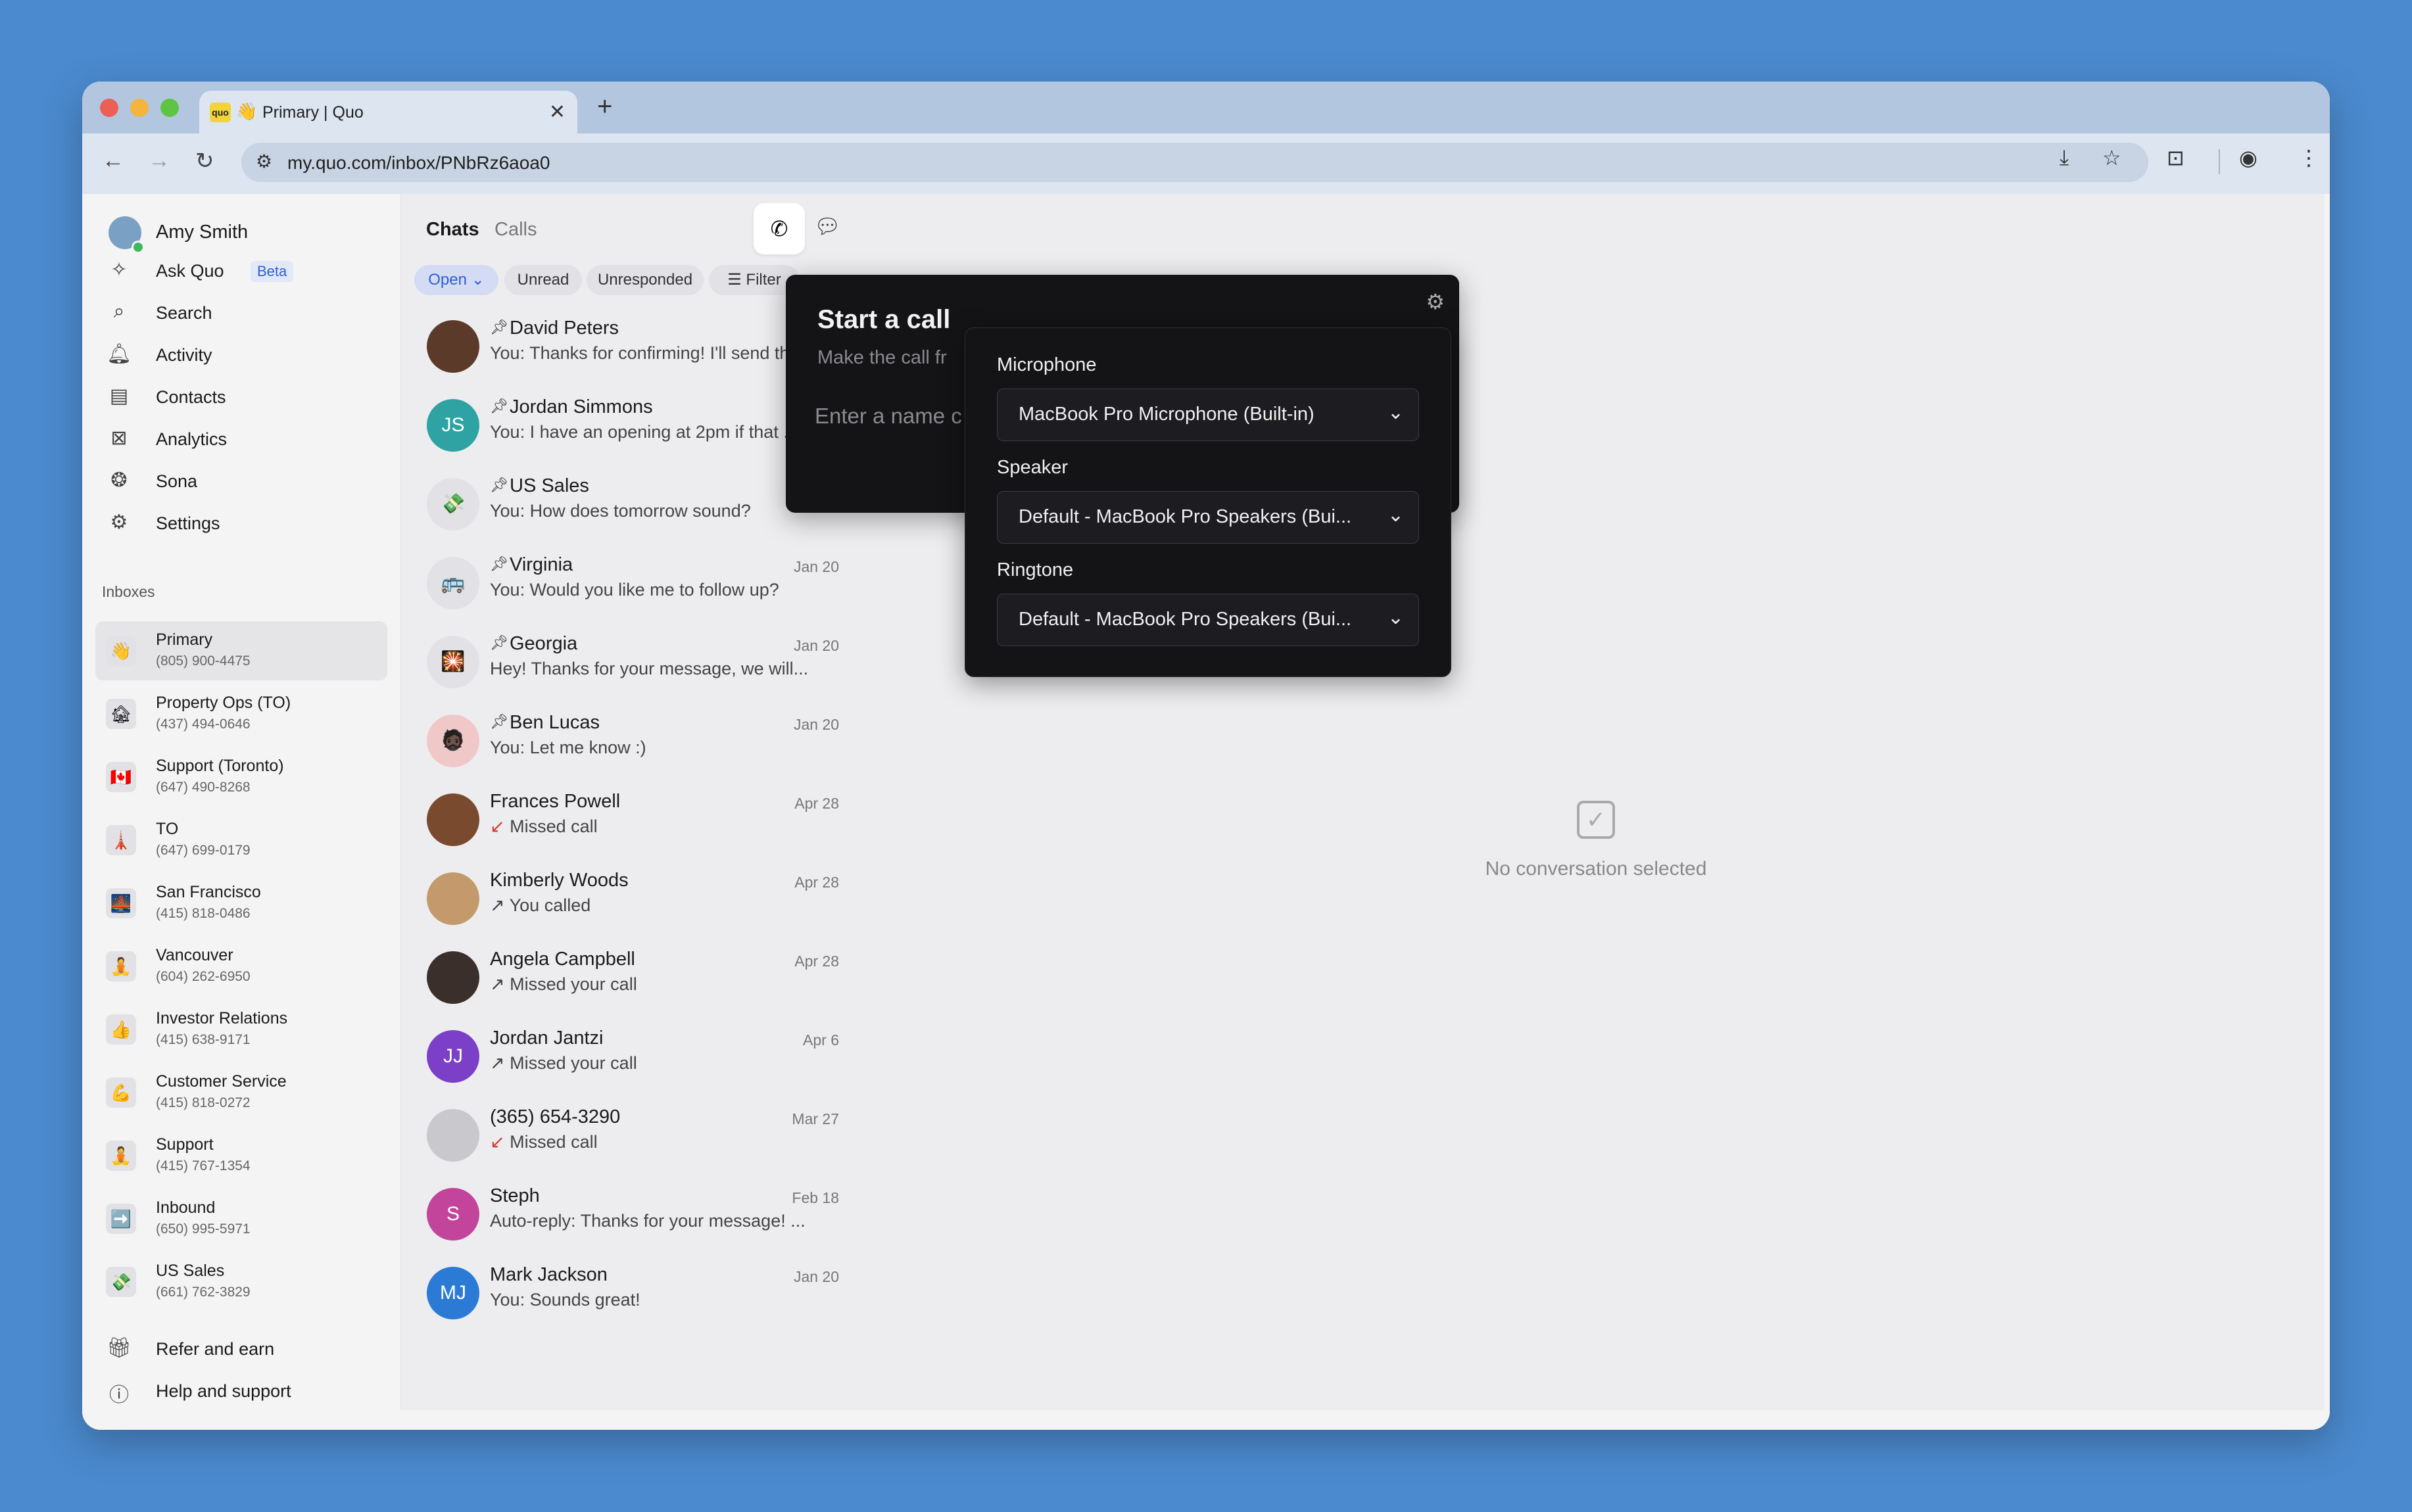 The height and width of the screenshot is (1512, 2412). What do you see at coordinates (657, 748) in the screenshot?
I see `conversation-preview: You: Let me know :)` at bounding box center [657, 748].